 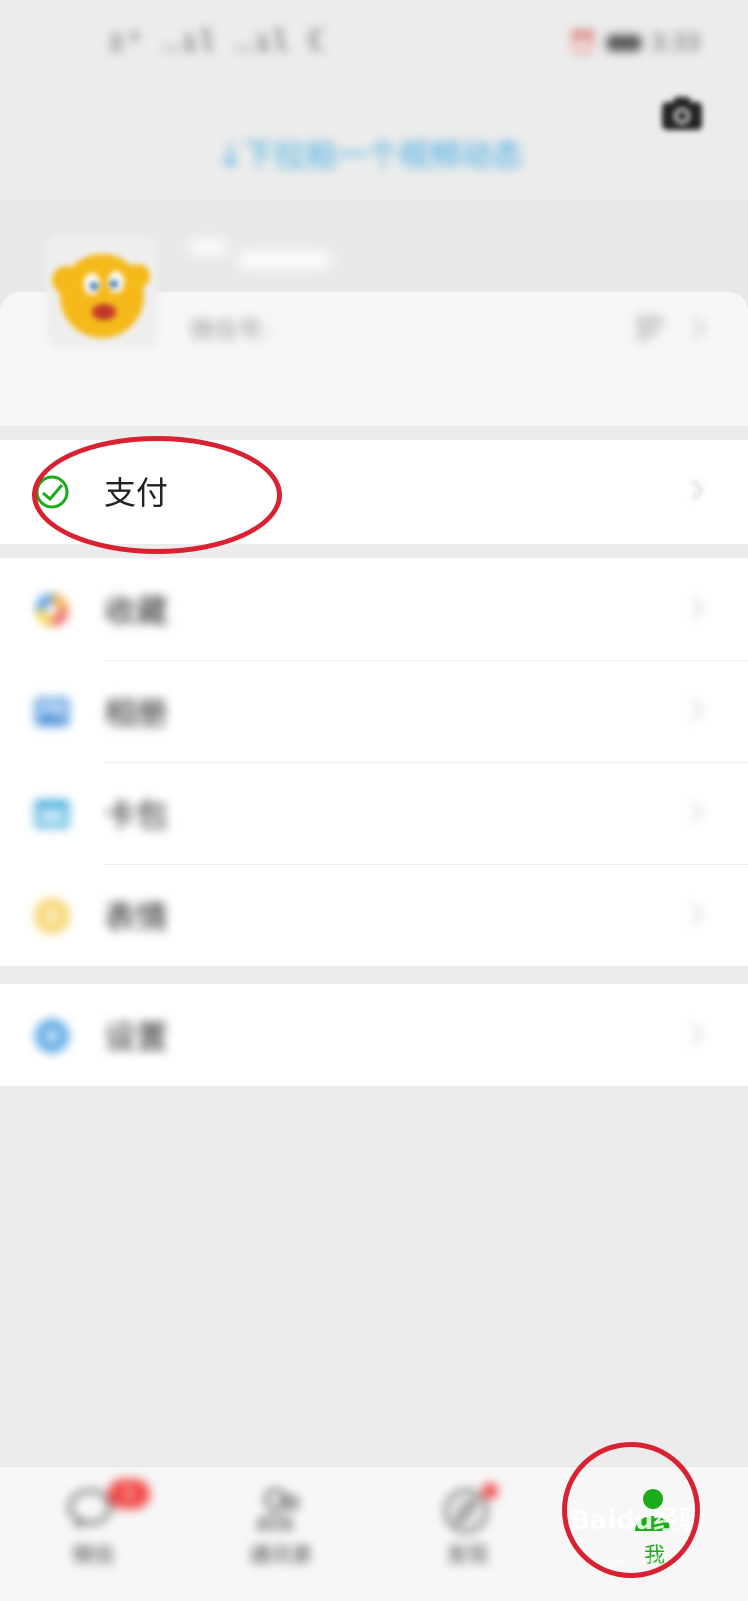 What do you see at coordinates (136, 917) in the screenshot?
I see `menu-label-stickers: 表情` at bounding box center [136, 917].